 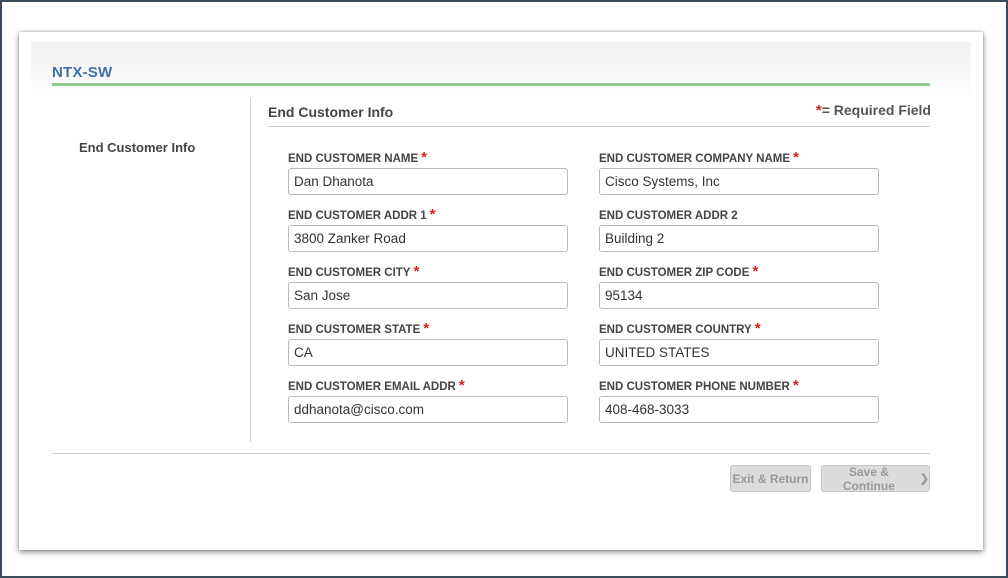 I want to click on end-customer-state-label: END CUSTOMER STATE *, so click(x=359, y=328).